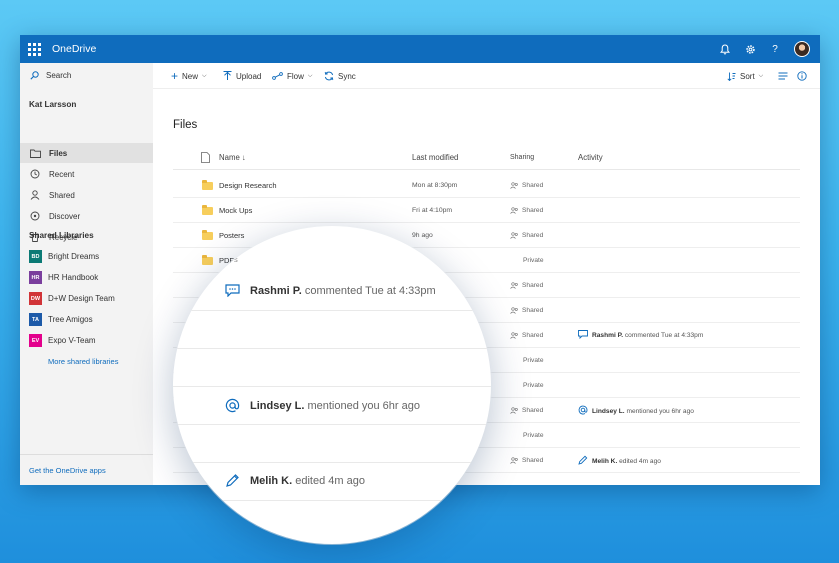 The height and width of the screenshot is (563, 839). I want to click on search-box: Search, so click(50, 75).